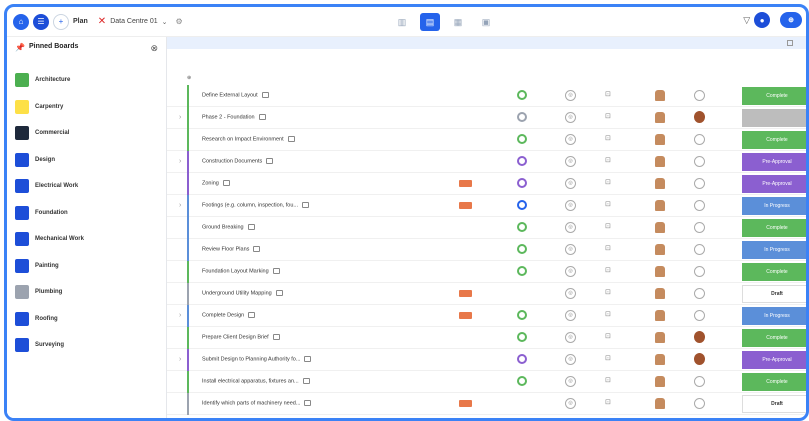  Describe the element at coordinates (486, 140) in the screenshot. I see `table-row: Research on Impact Environment ◎ ⊡ Complete` at that location.